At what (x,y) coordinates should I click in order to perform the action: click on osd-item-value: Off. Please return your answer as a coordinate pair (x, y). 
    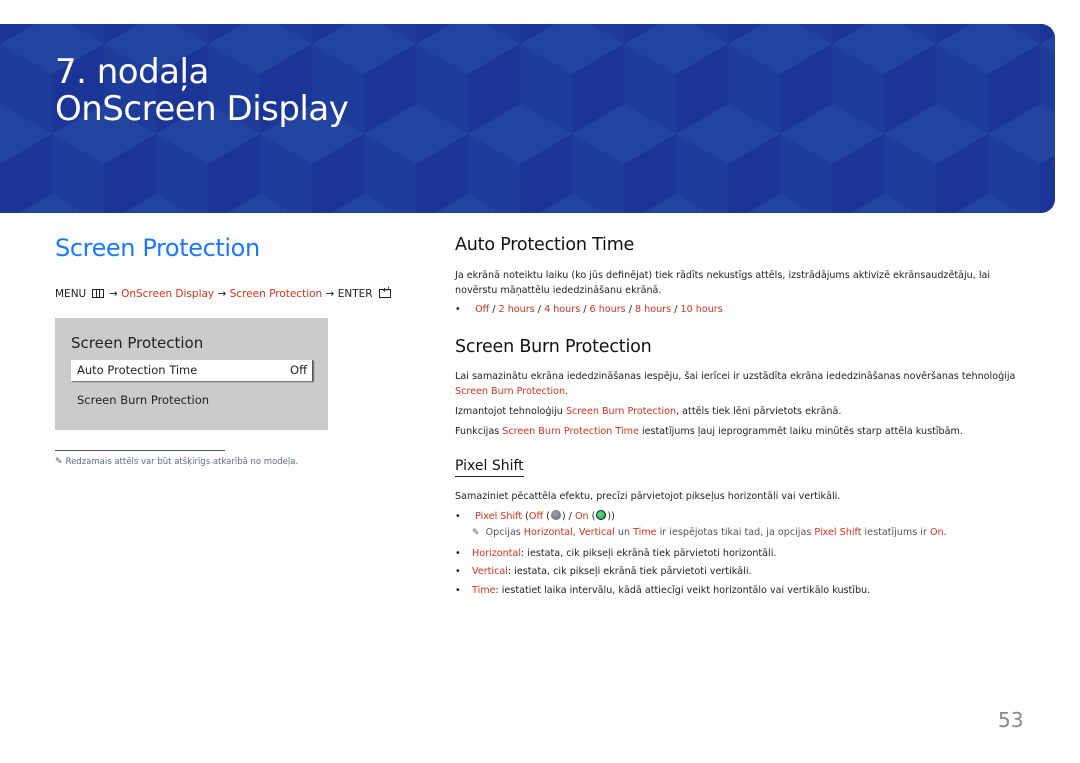
    Looking at the image, I should click on (298, 370).